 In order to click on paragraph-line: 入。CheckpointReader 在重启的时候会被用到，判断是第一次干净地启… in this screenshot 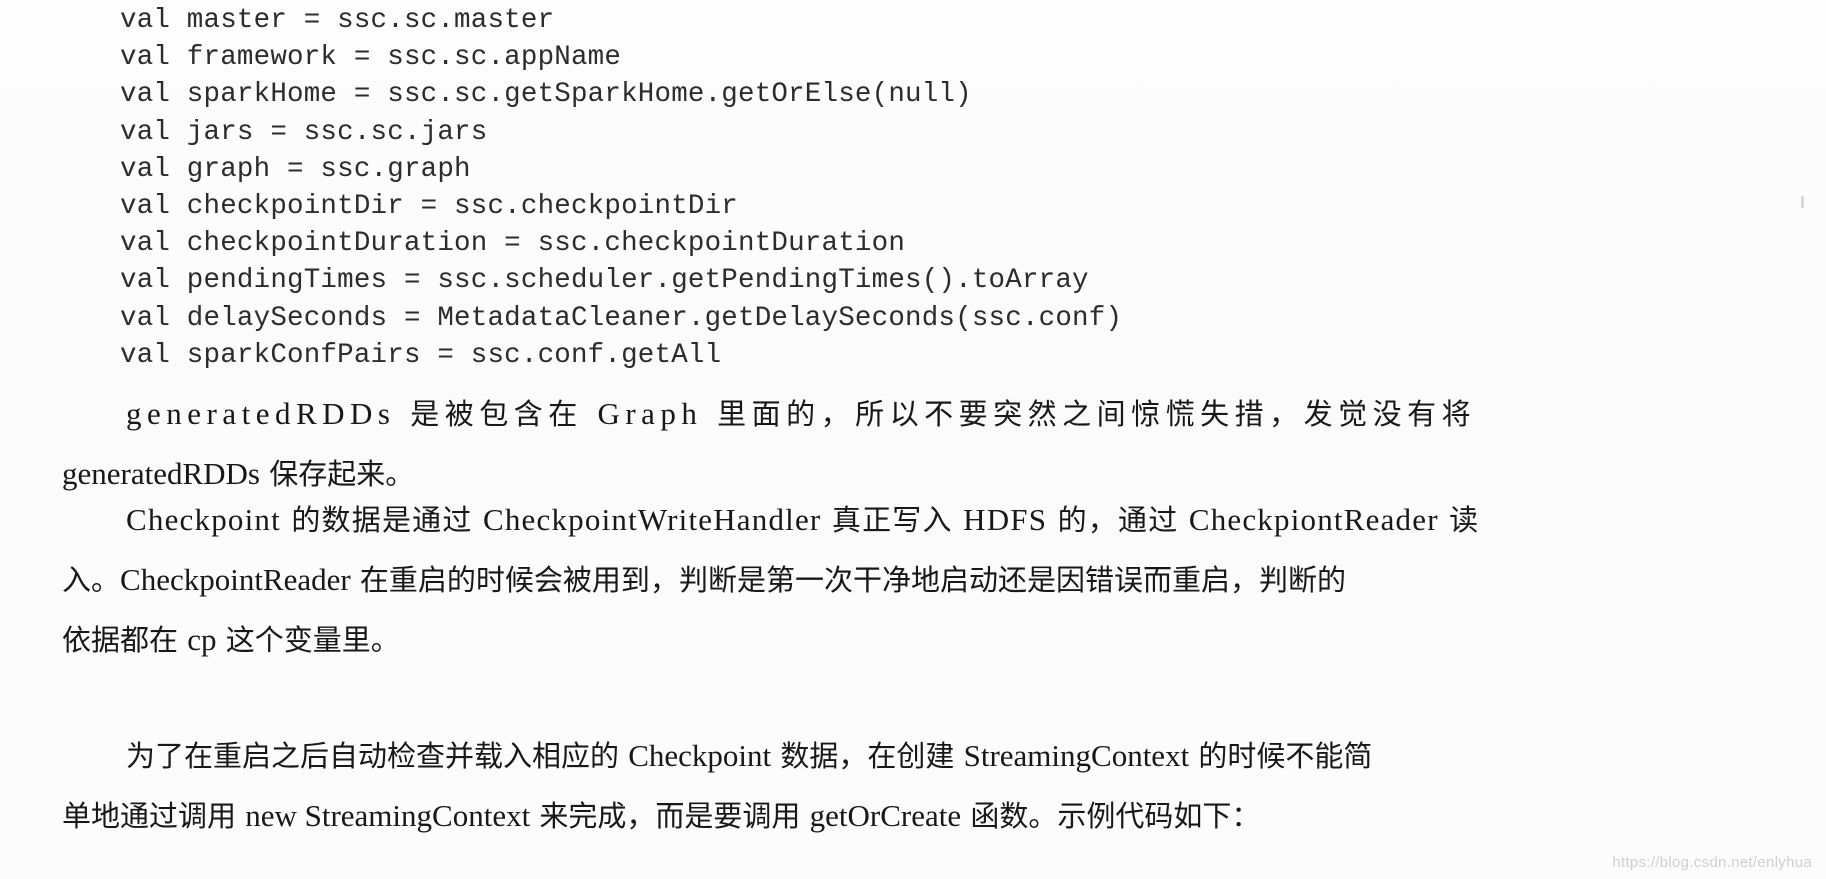, I will do `click(768, 580)`.